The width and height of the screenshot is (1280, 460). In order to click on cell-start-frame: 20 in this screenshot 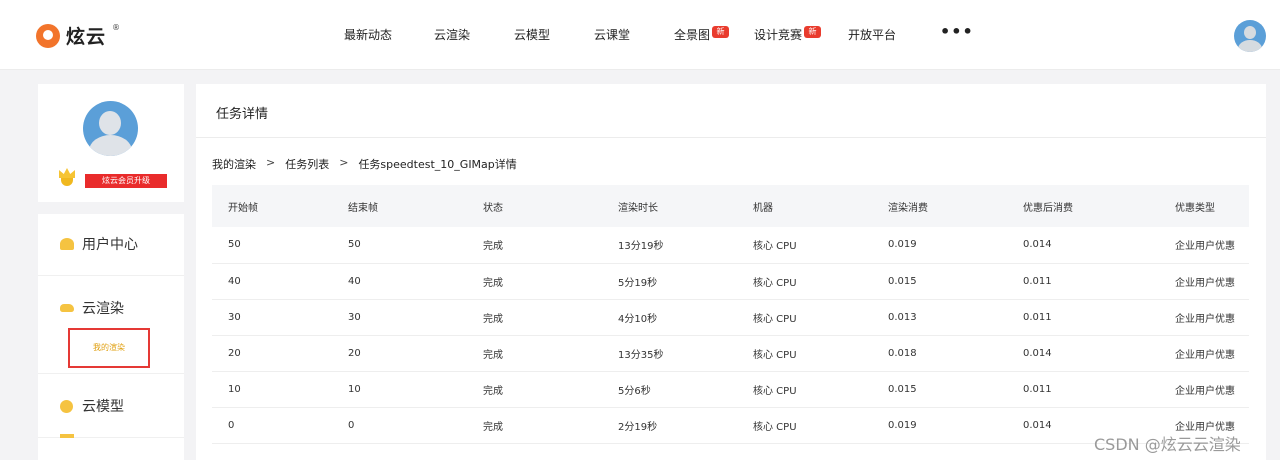, I will do `click(234, 353)`.